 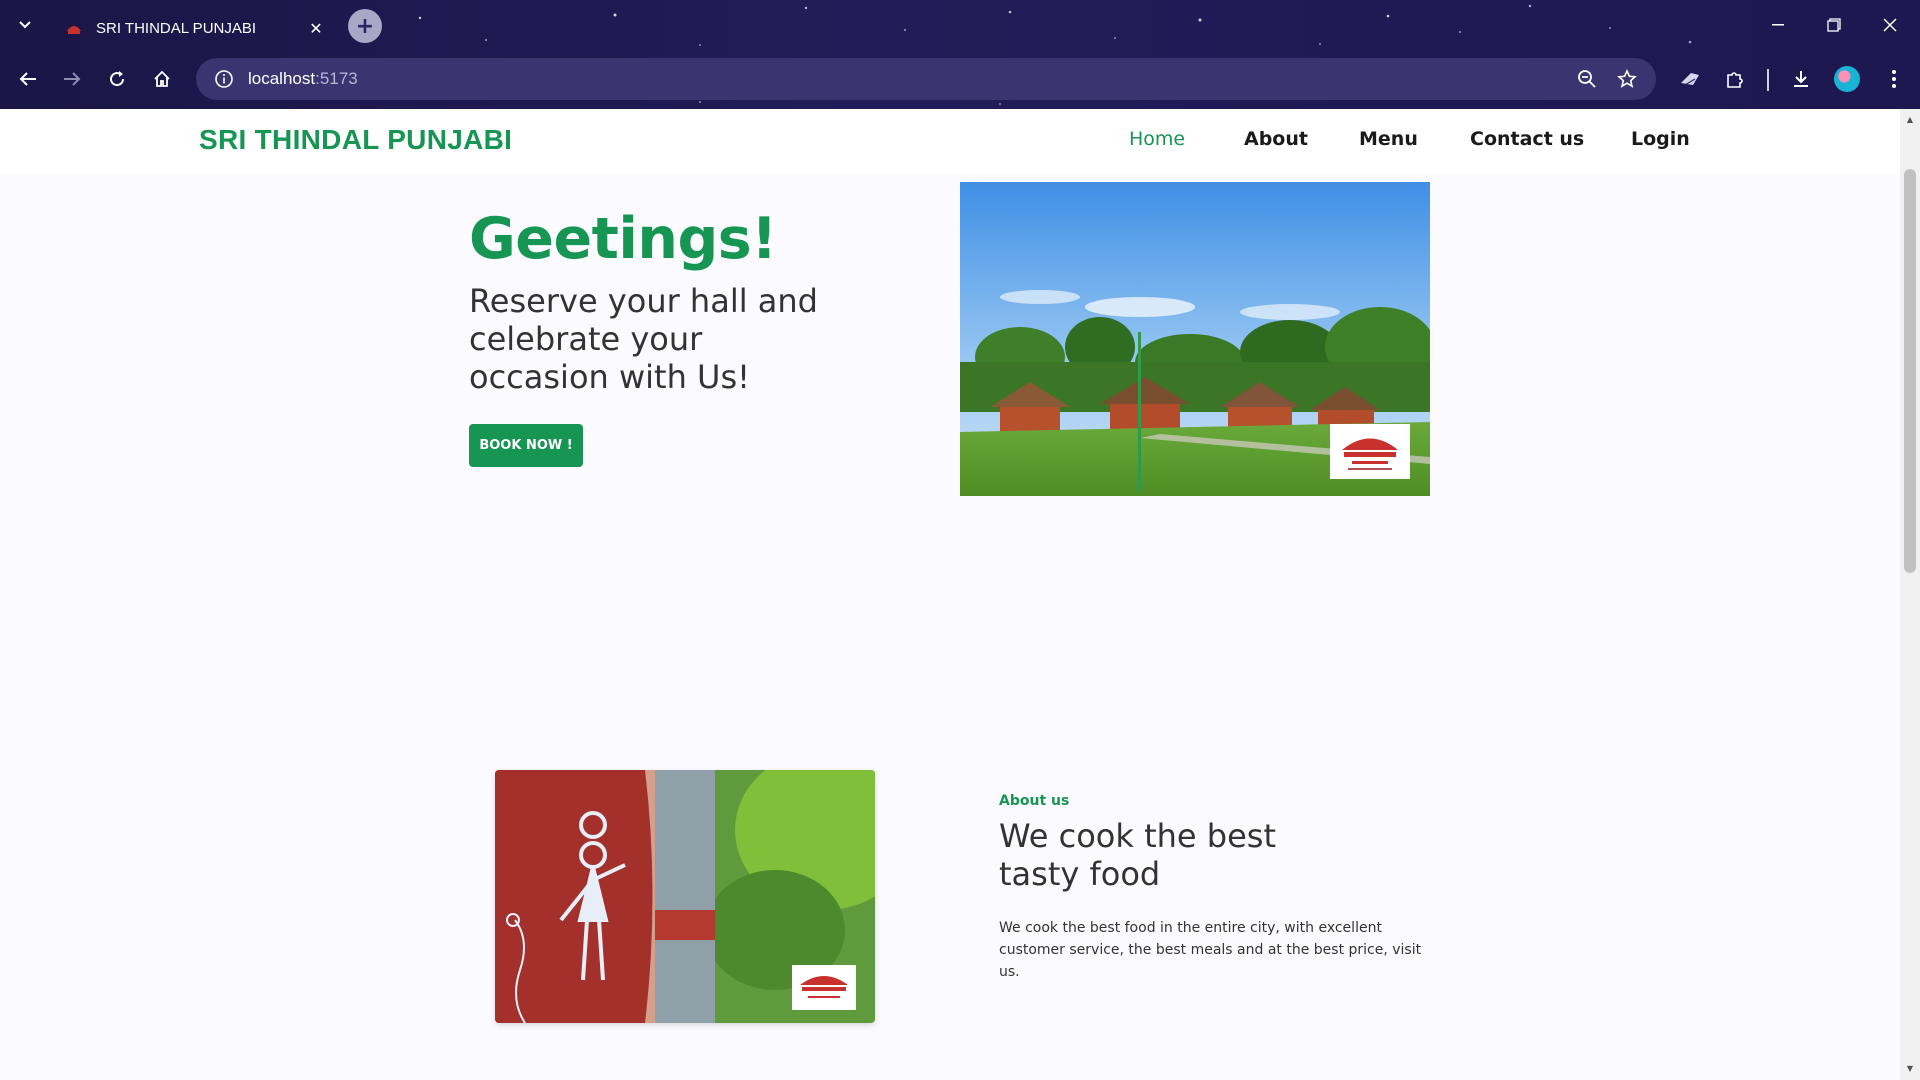 I want to click on downloads-button, so click(x=1801, y=79).